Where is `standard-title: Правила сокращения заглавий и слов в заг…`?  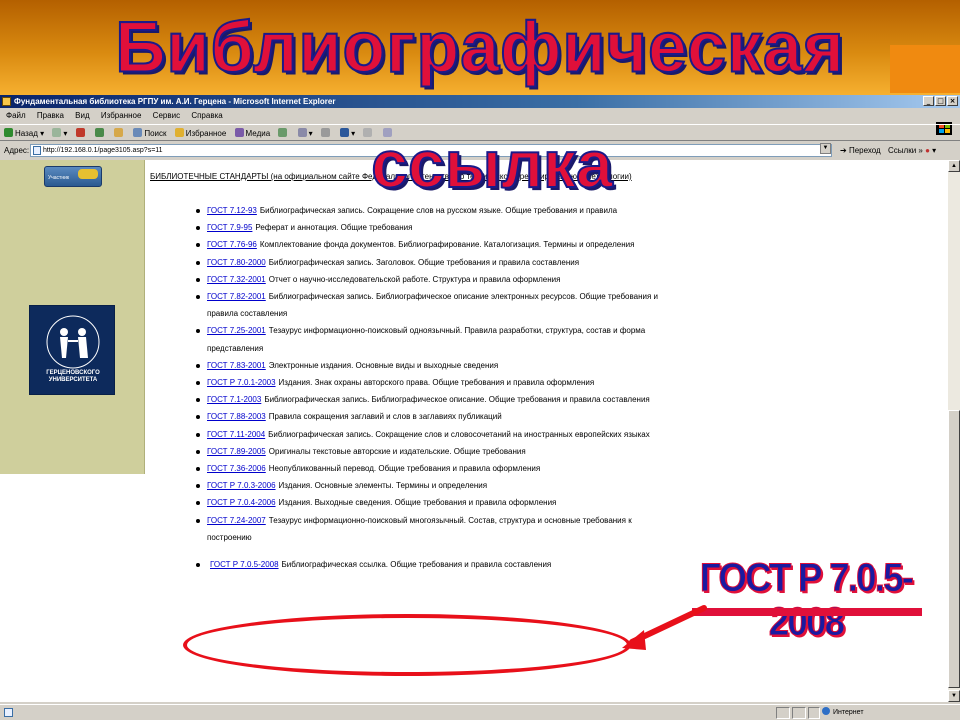
standard-title: Правила сокращения заглавий и слов в заг… is located at coordinates (385, 417).